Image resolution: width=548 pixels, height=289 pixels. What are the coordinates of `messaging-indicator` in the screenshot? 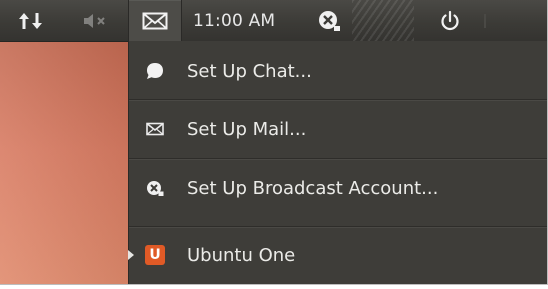 It's located at (155, 20).